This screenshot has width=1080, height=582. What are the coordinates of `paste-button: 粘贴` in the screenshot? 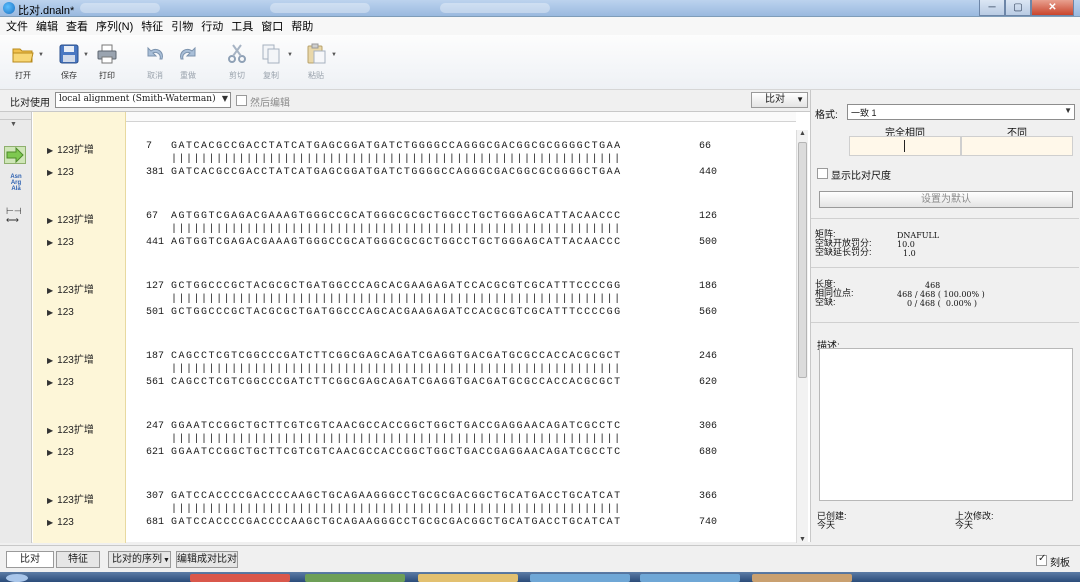 It's located at (316, 62).